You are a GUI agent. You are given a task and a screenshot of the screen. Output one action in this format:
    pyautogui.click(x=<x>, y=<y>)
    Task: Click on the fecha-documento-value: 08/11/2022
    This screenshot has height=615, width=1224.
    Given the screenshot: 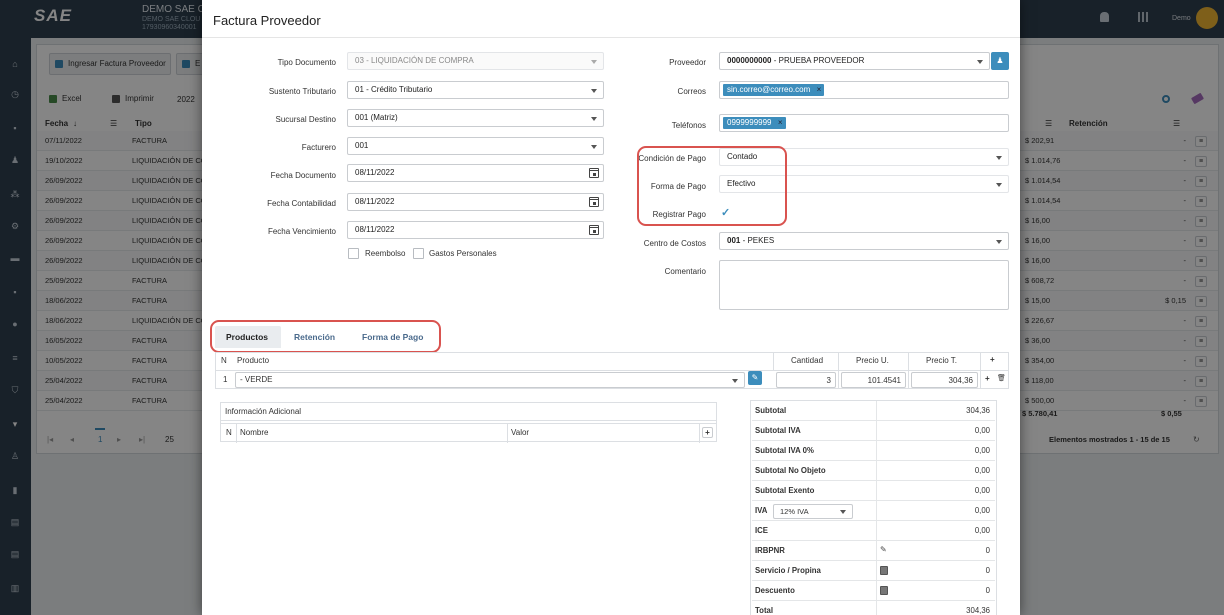 What is the action you would take?
    pyautogui.click(x=375, y=172)
    